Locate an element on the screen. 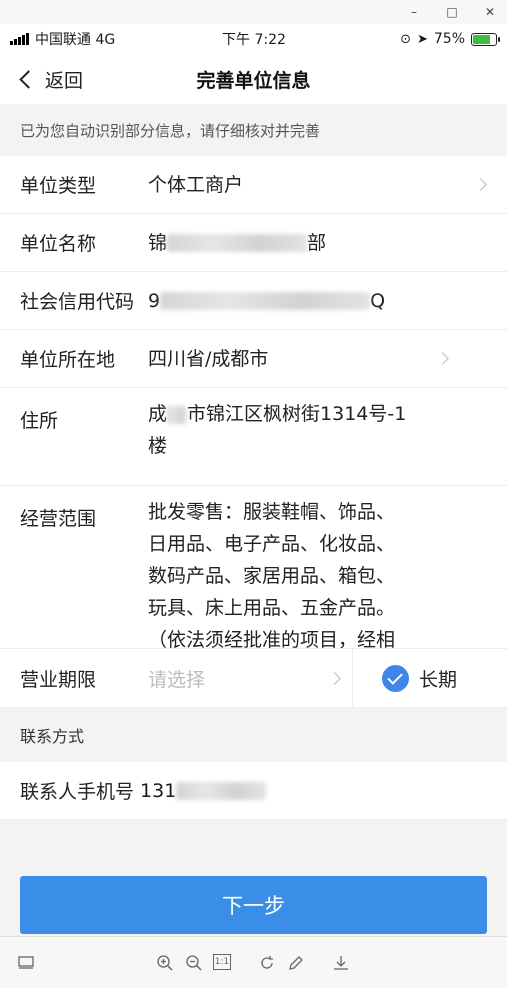  contact-form: 联系人手机号 131 is located at coordinates (253, 791).